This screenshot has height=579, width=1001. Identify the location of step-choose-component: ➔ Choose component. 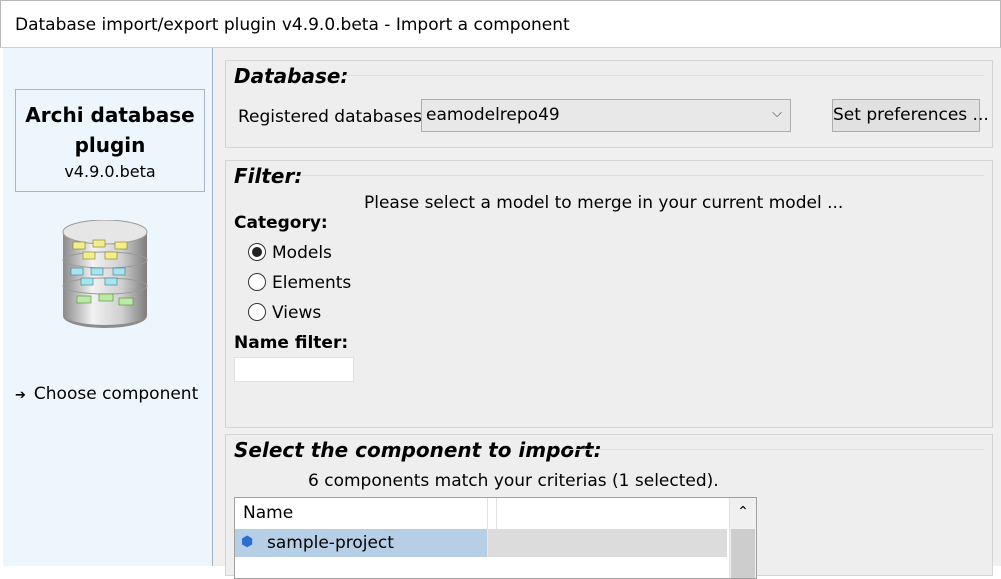
(106, 394).